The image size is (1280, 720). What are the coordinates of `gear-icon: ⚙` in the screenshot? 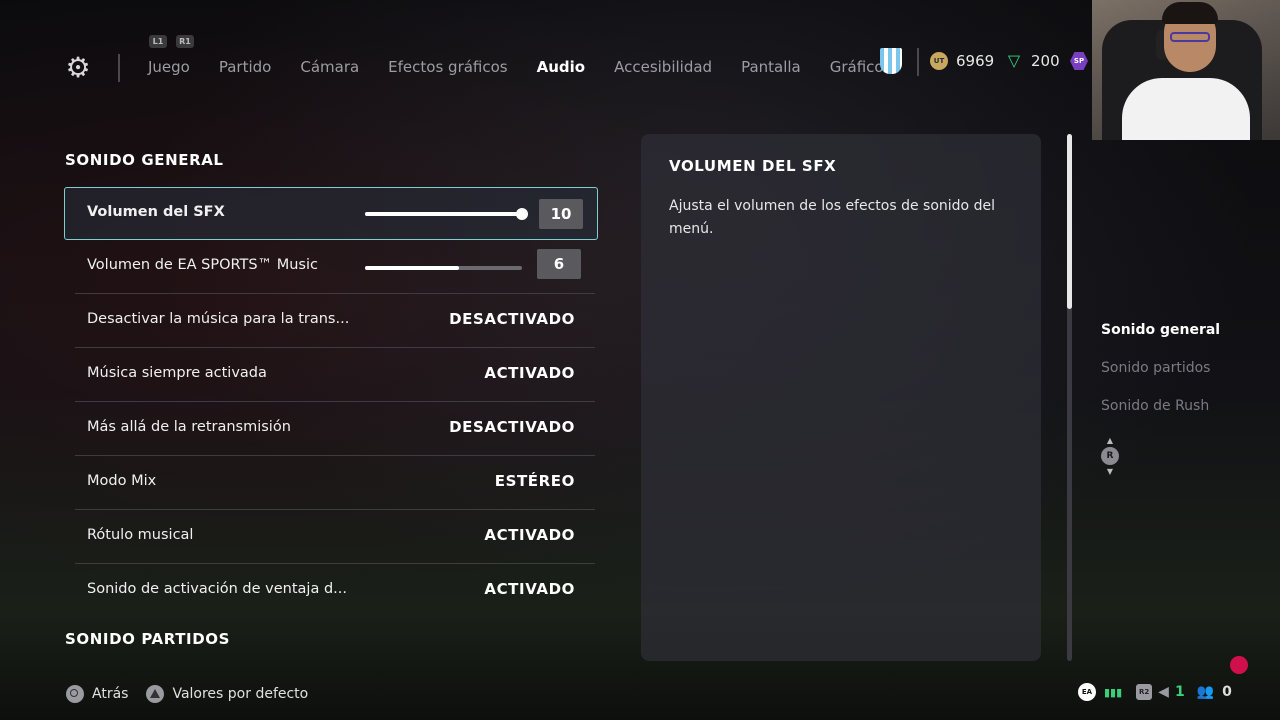 It's located at (78, 68).